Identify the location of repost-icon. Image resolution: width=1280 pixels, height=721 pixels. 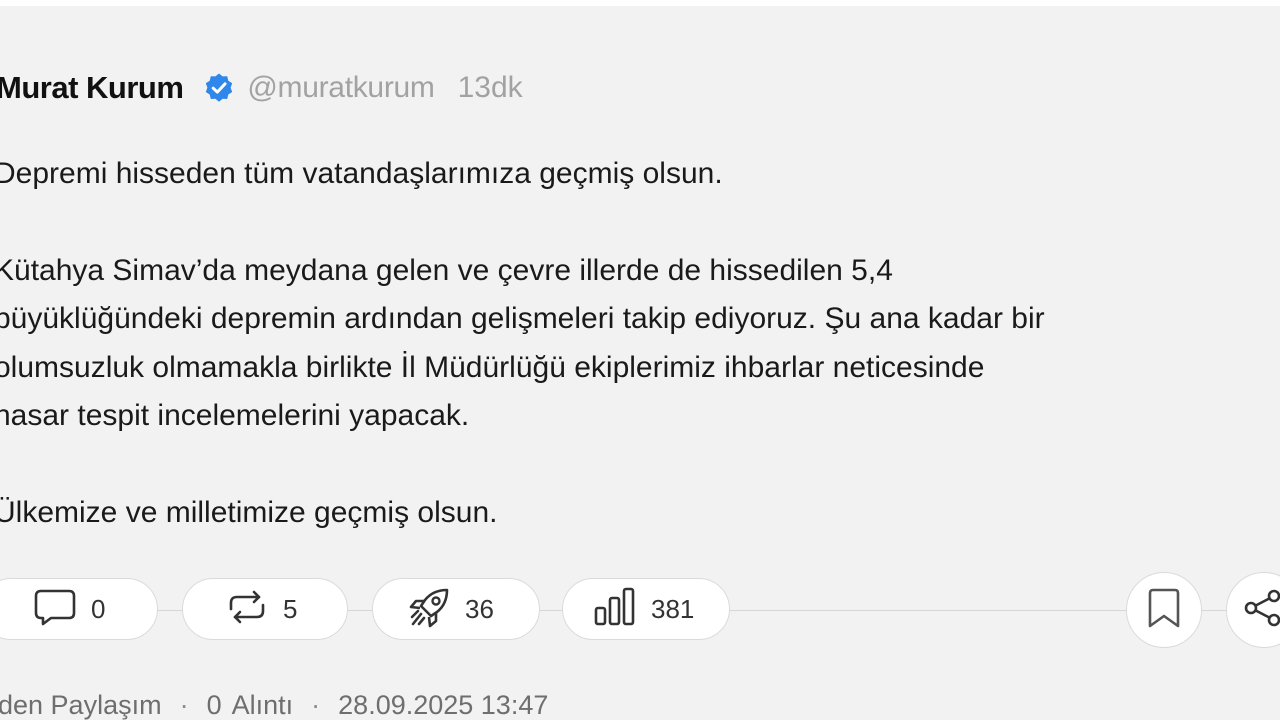
(247, 609).